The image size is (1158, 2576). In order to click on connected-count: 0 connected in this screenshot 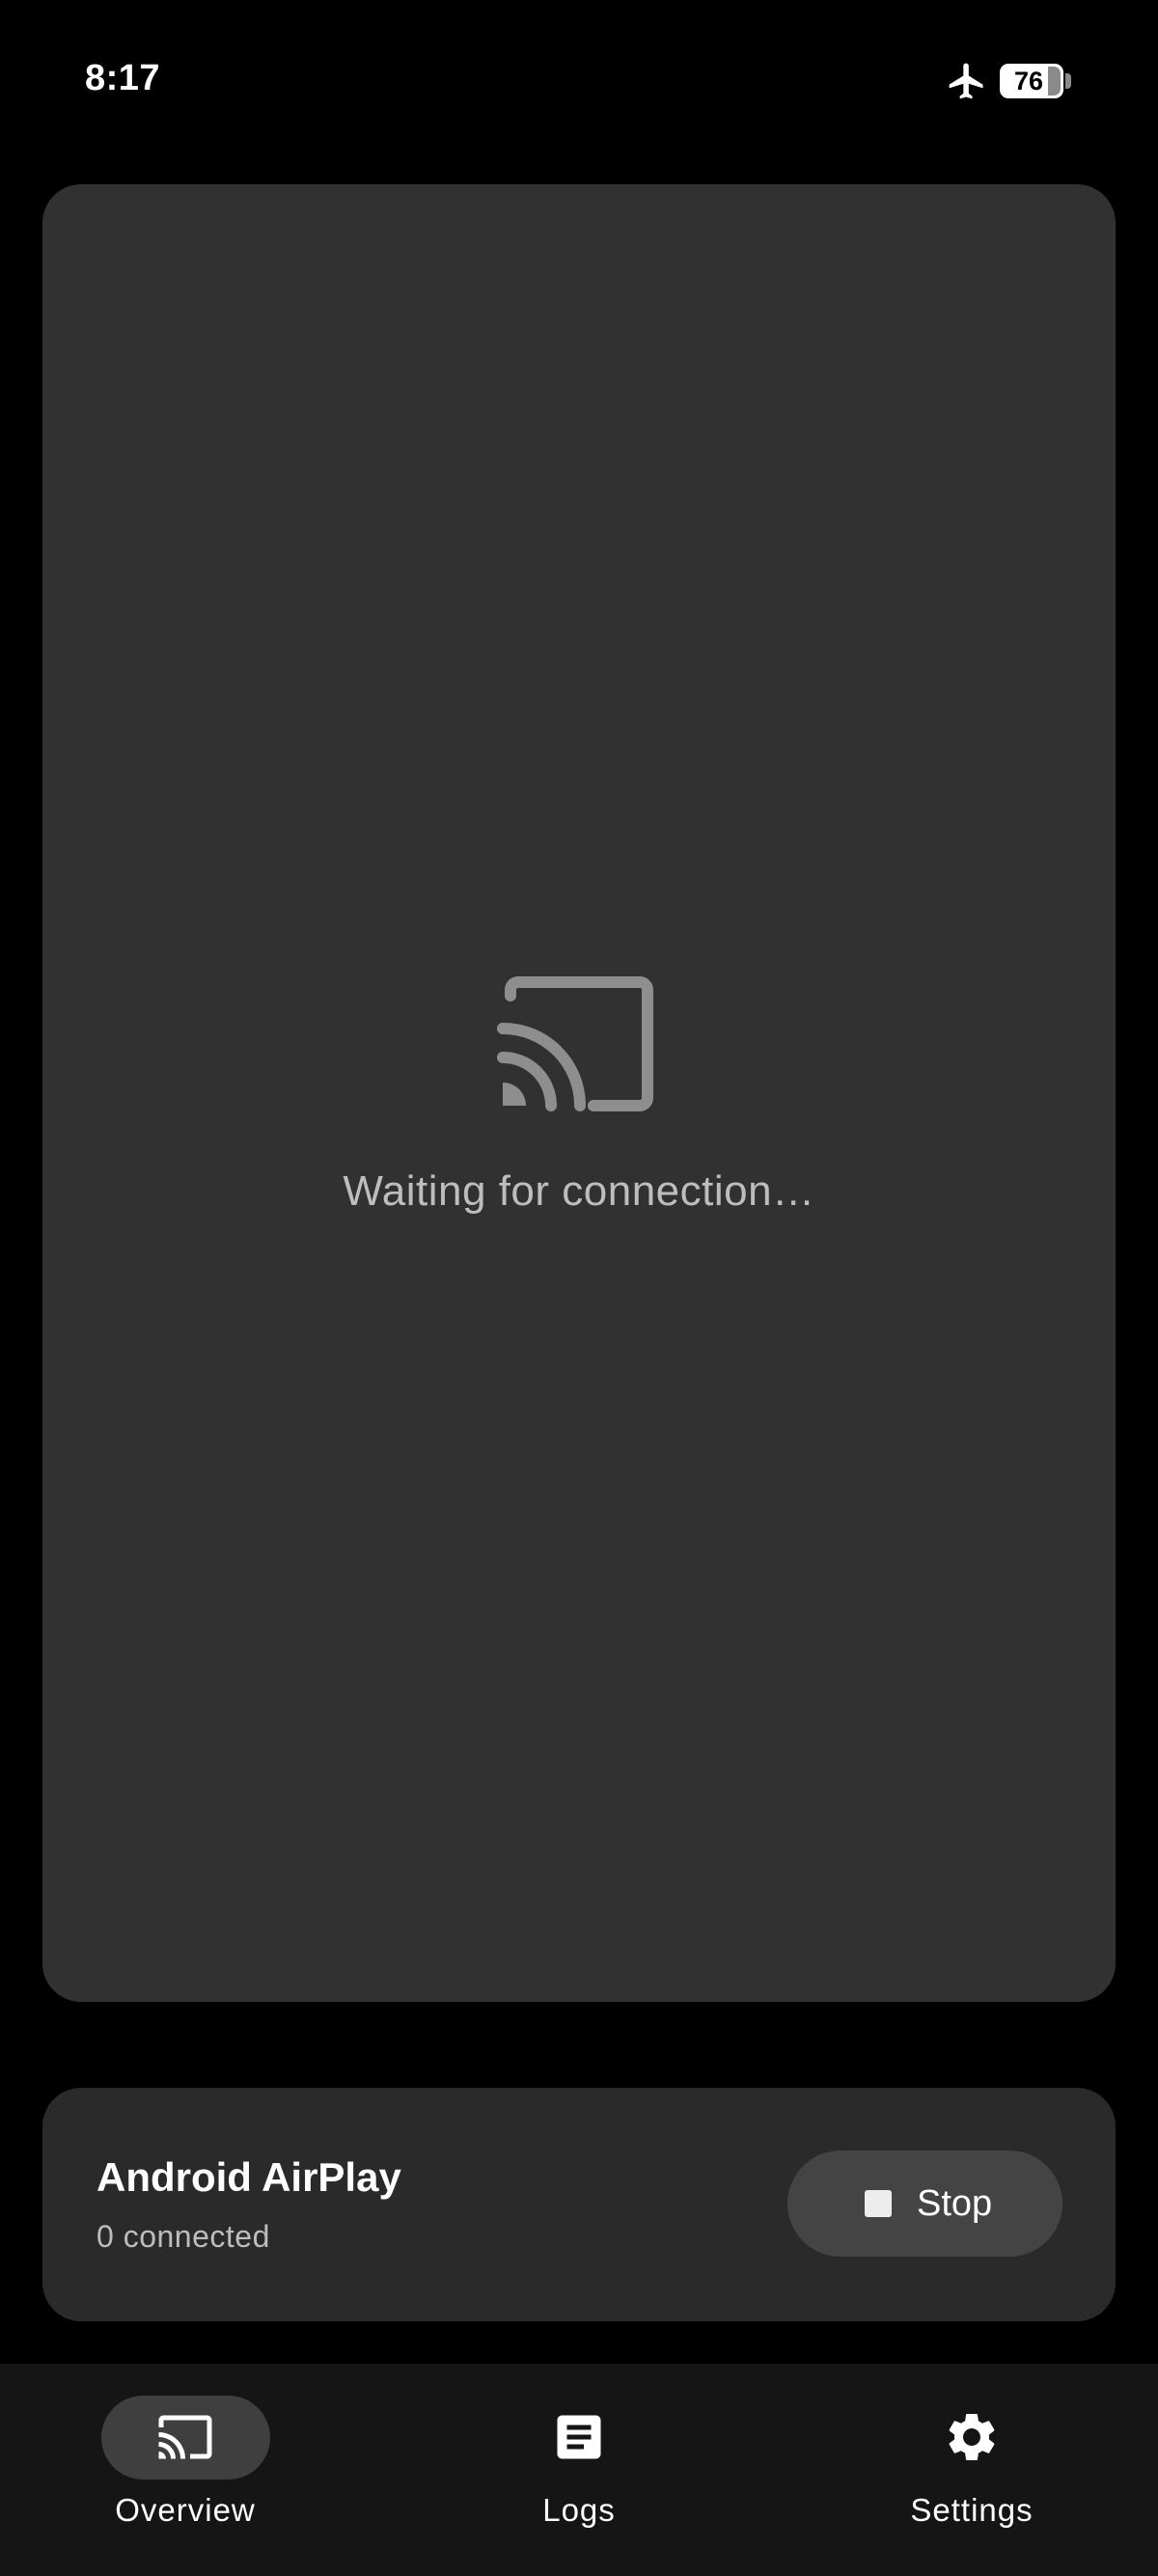, I will do `click(183, 2236)`.